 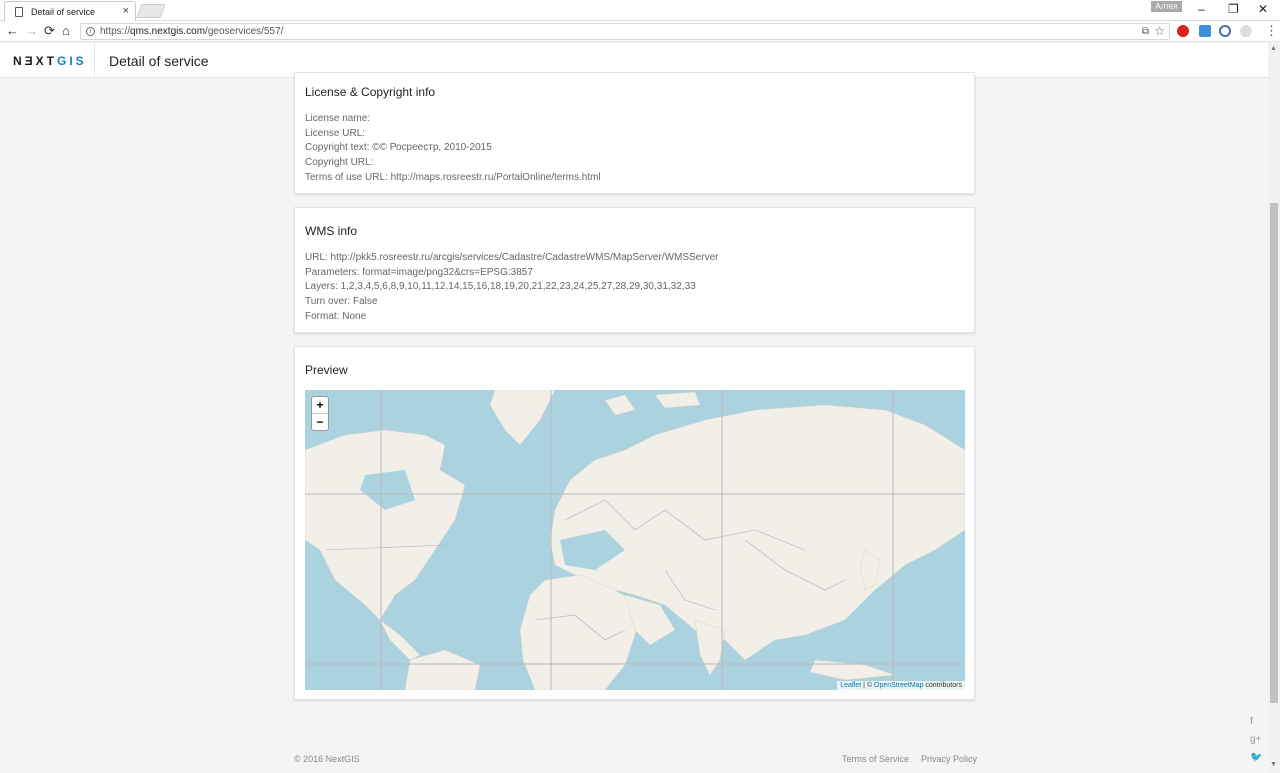 I want to click on translate-icon: ⧉, so click(x=1145, y=31).